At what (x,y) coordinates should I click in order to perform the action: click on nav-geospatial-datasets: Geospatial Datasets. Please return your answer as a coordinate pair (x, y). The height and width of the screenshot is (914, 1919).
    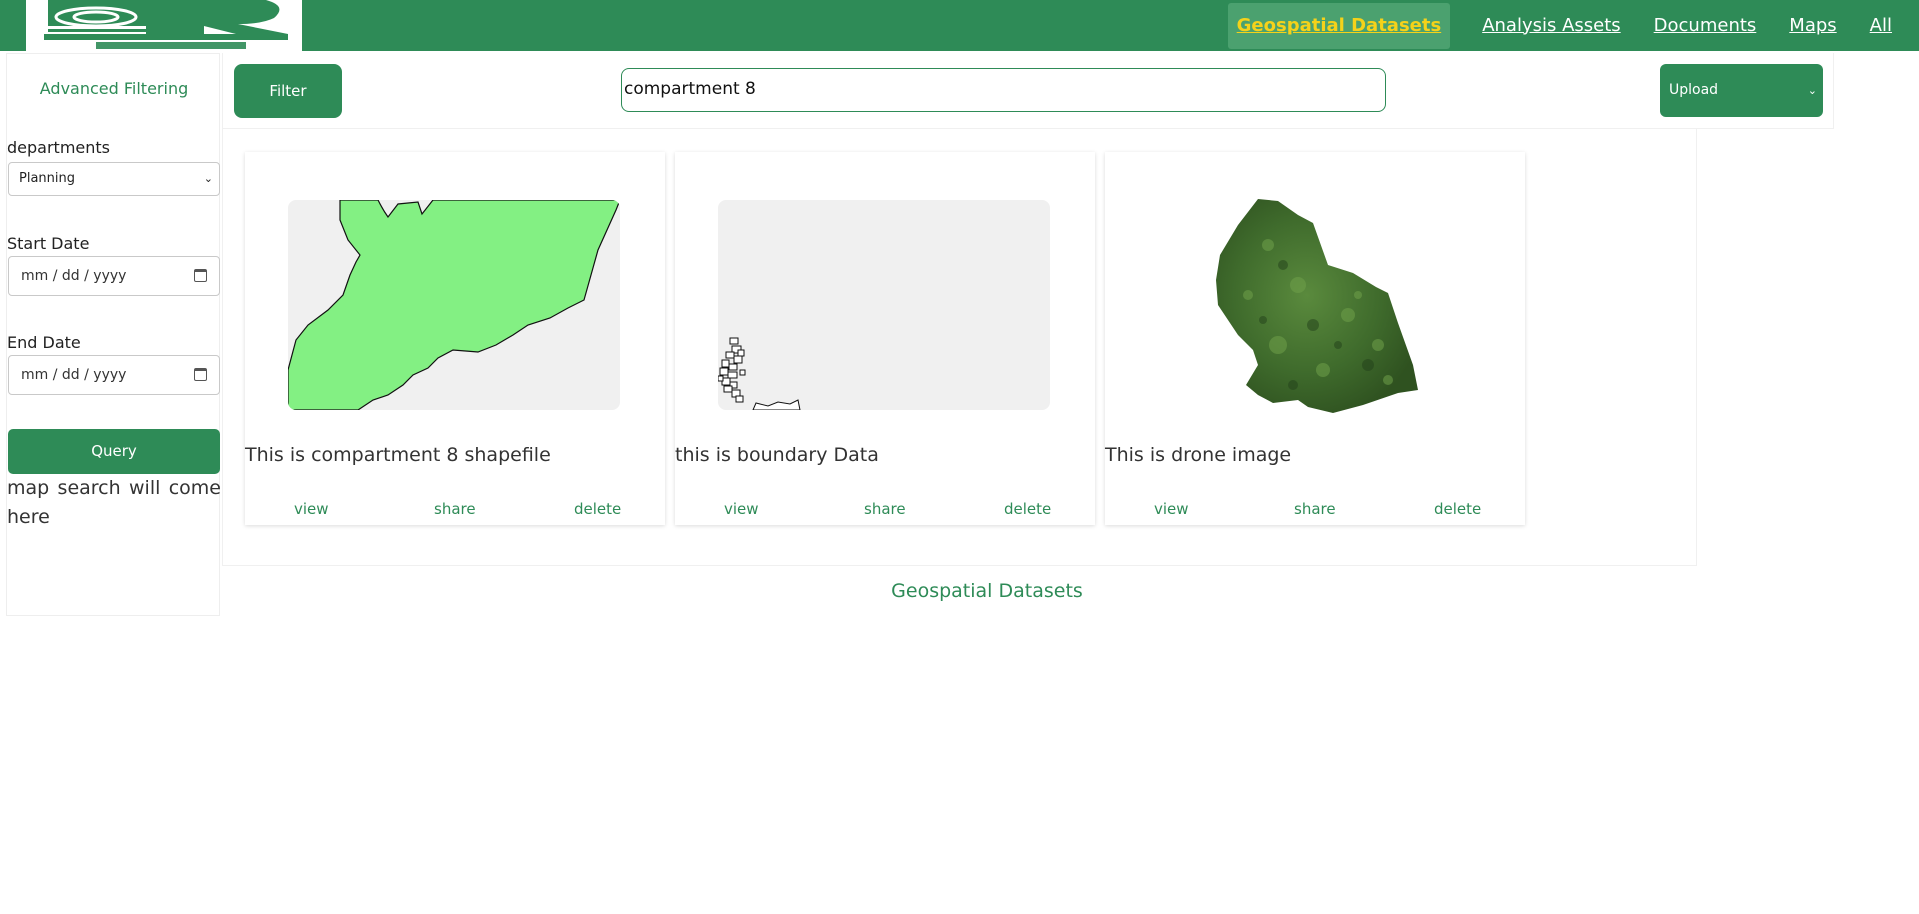
    Looking at the image, I should click on (1339, 25).